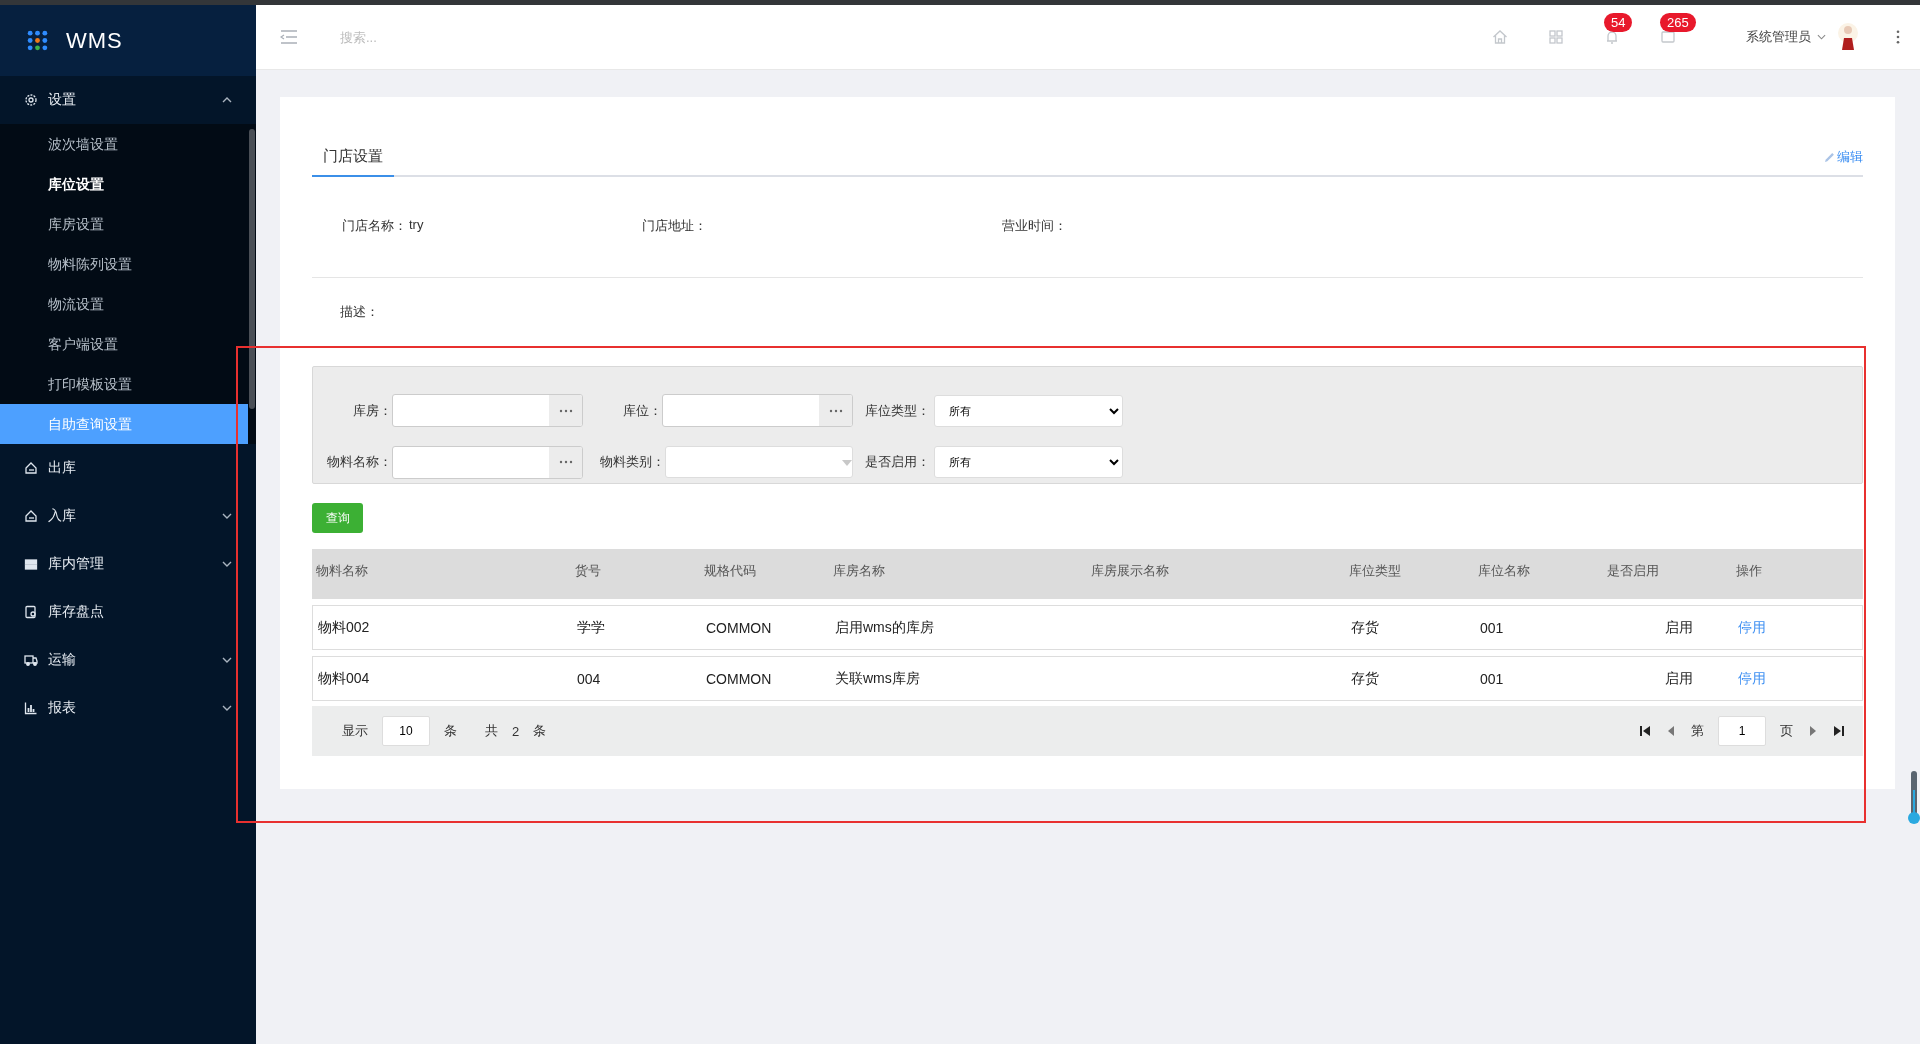 The height and width of the screenshot is (1044, 1920). Describe the element at coordinates (124, 144) in the screenshot. I see `sidebar-subitem: 波次墙设置` at that location.